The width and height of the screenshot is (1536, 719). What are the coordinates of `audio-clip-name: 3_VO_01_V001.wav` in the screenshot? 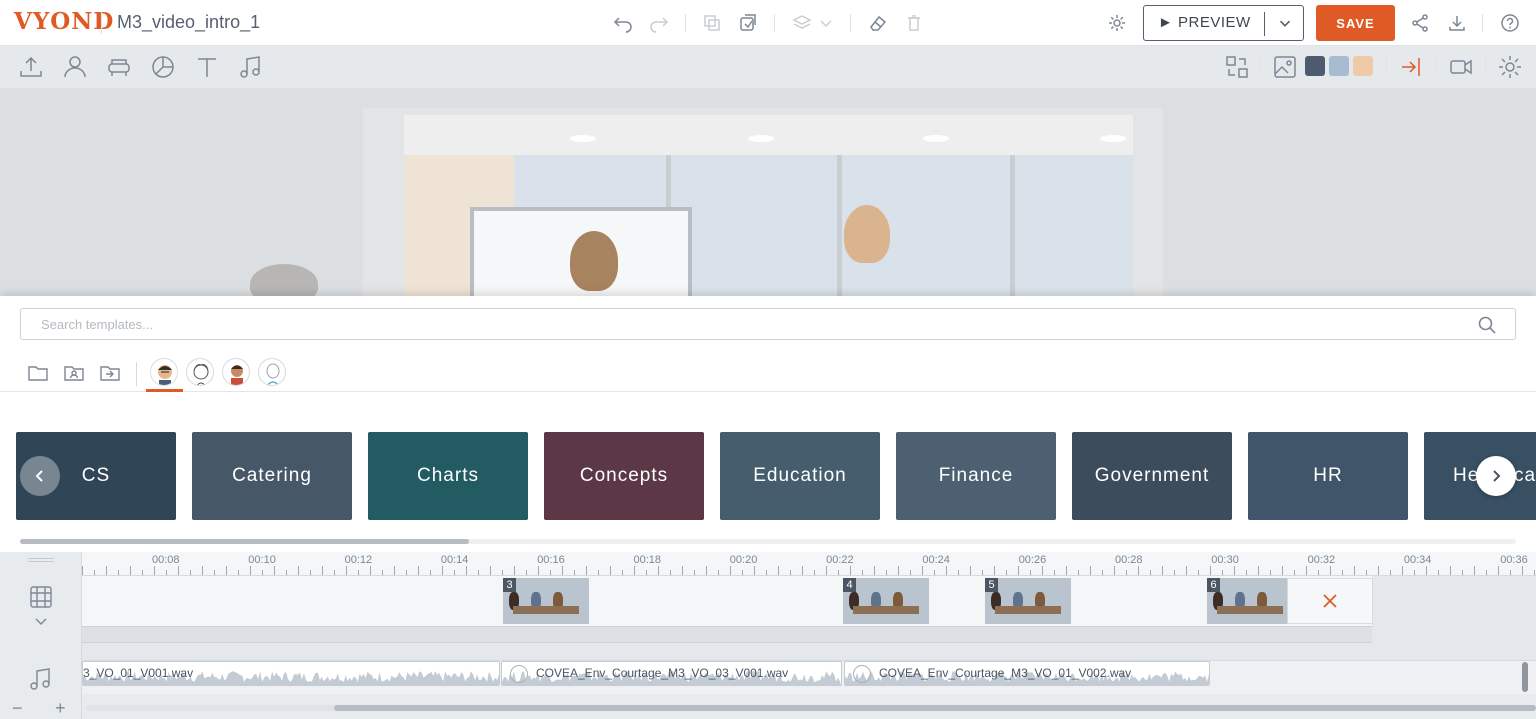 It's located at (138, 673).